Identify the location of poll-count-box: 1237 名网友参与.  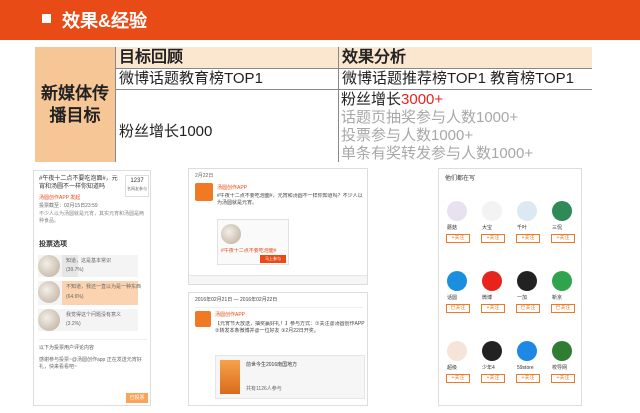
(137, 186).